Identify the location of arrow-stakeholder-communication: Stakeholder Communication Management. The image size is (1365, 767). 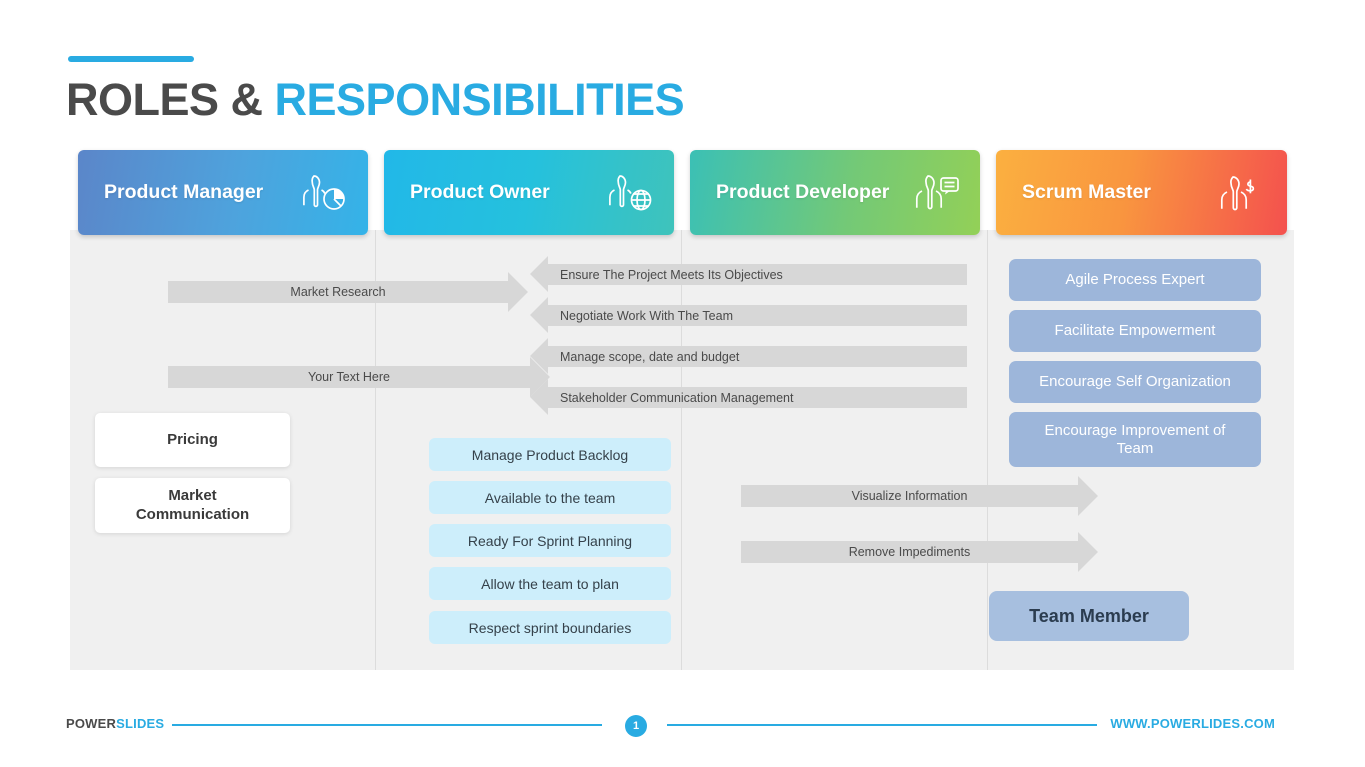
(748, 397).